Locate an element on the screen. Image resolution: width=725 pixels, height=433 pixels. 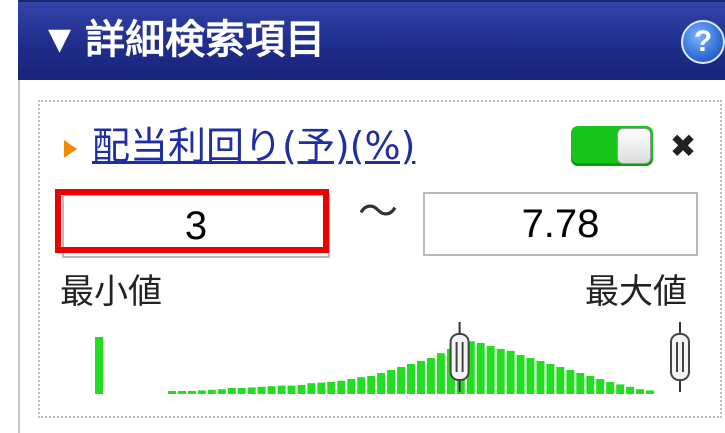
min-label: 最小値 is located at coordinates (111, 292).